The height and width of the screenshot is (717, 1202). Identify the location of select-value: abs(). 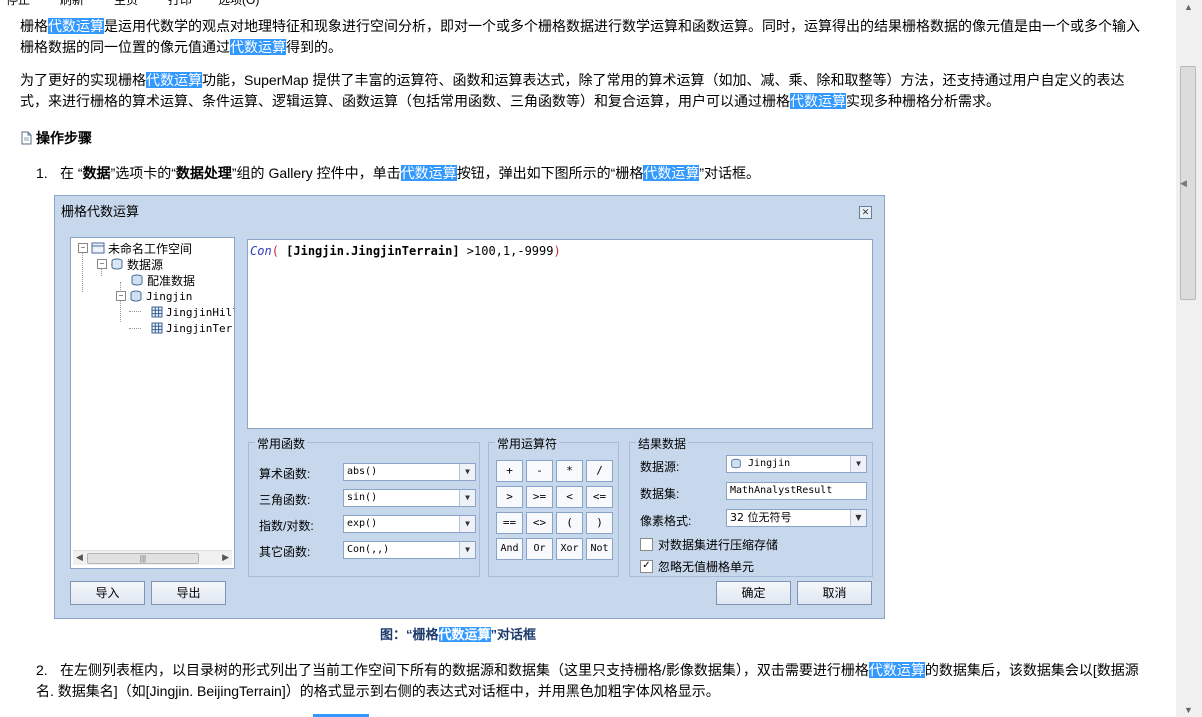
(362, 471).